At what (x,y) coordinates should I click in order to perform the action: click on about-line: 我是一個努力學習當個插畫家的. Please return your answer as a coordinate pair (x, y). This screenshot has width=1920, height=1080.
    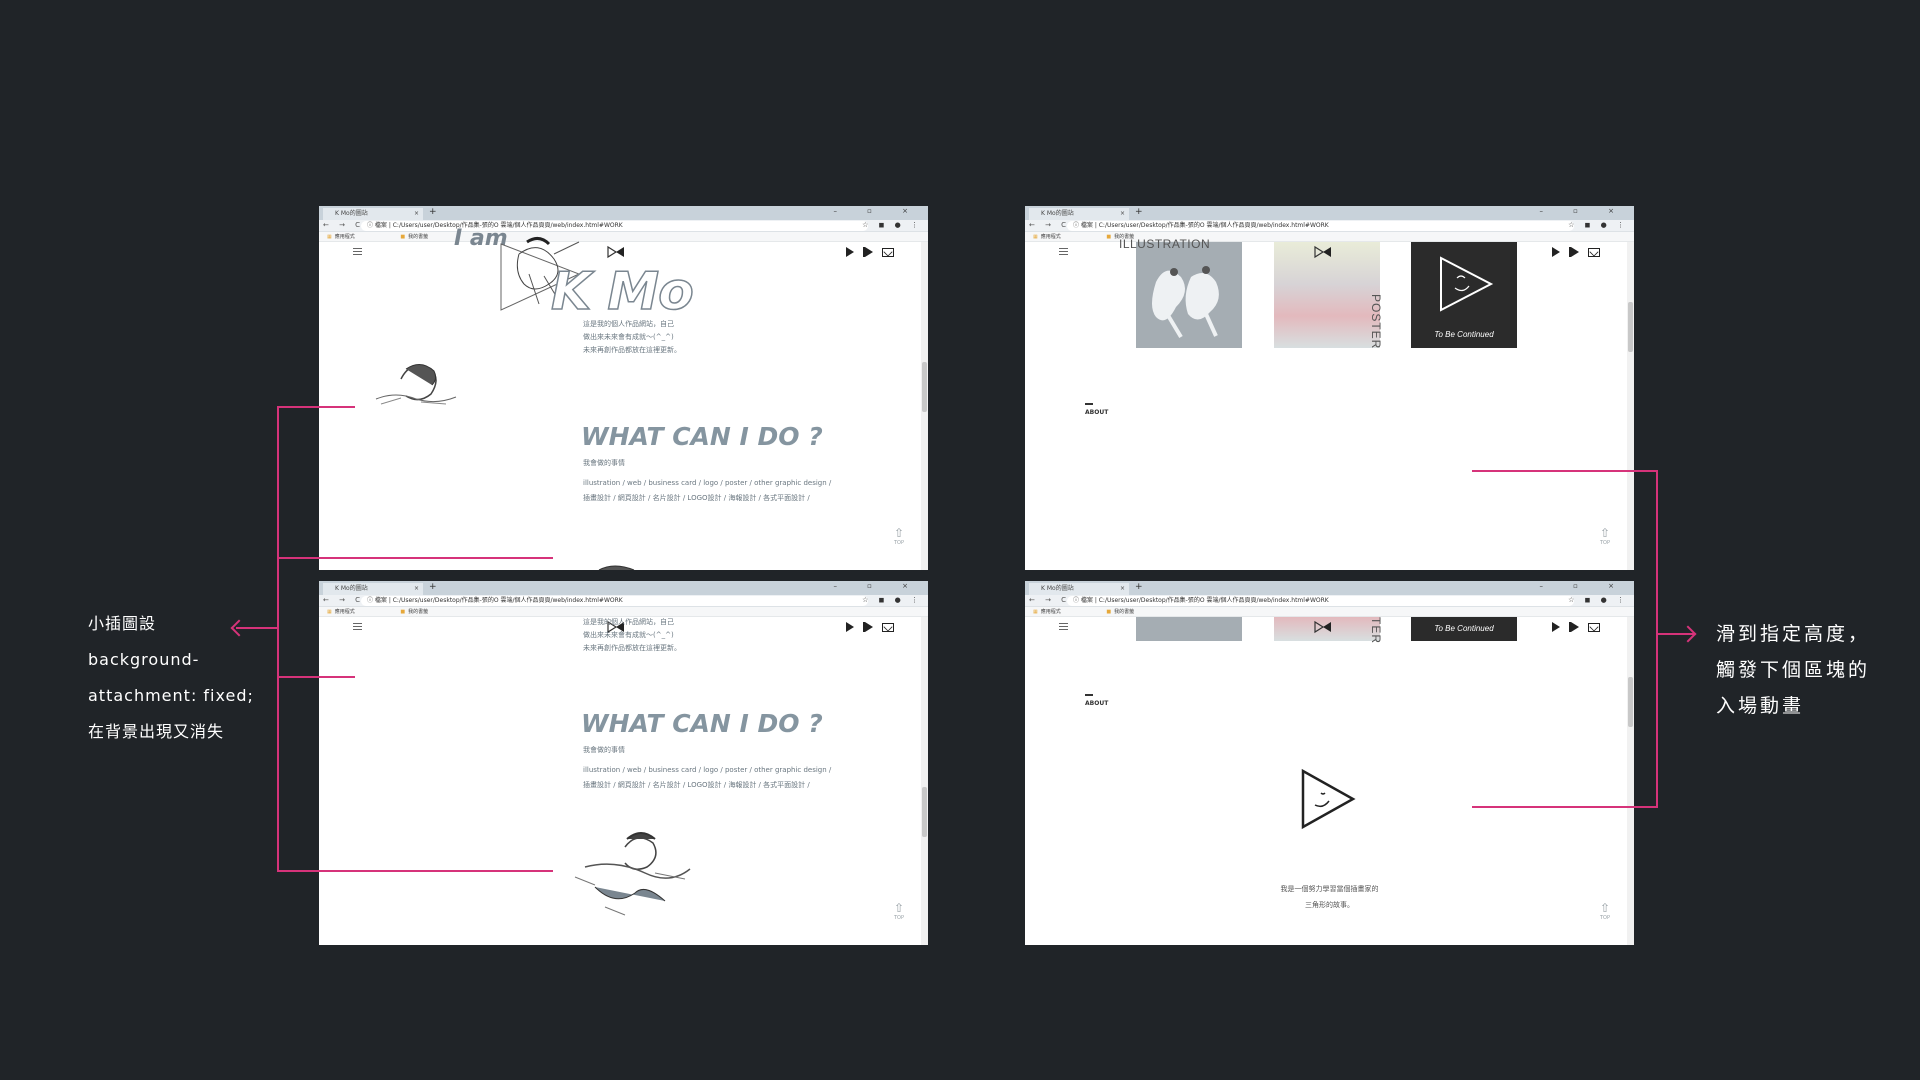
    Looking at the image, I should click on (1329, 889).